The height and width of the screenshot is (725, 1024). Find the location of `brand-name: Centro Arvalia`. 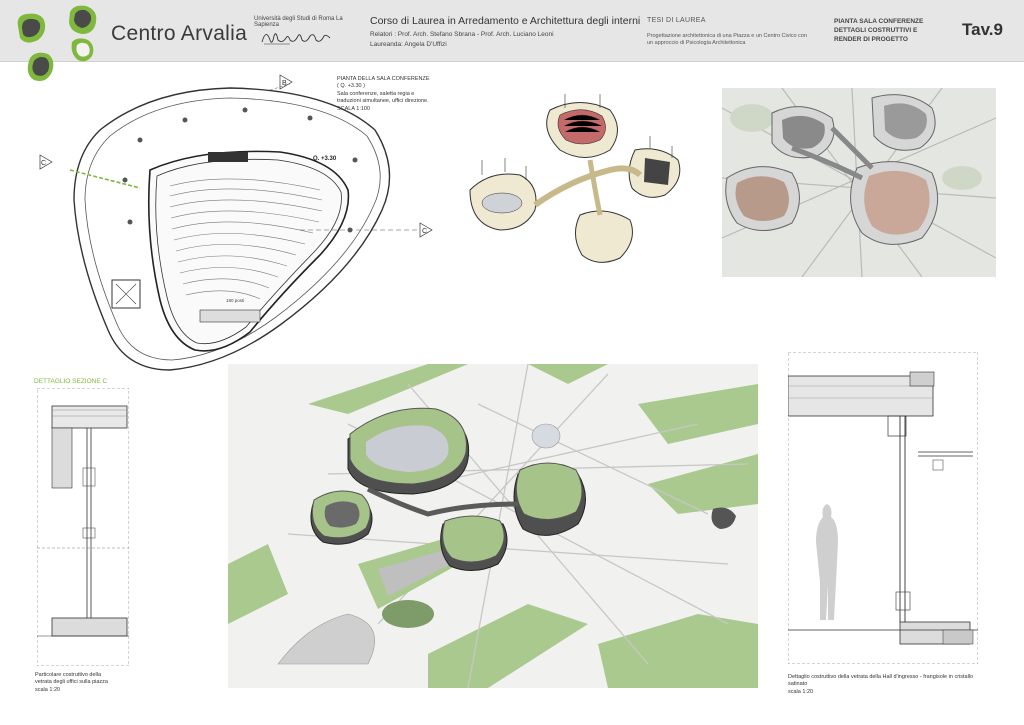

brand-name: Centro Arvalia is located at coordinates (179, 33).